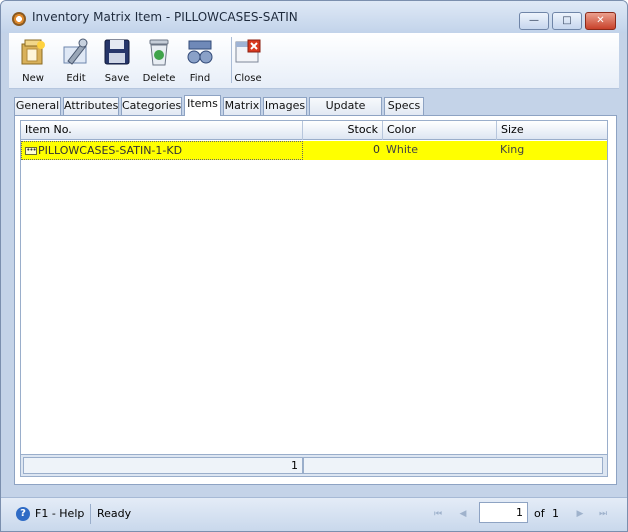 Image resolution: width=628 pixels, height=532 pixels. What do you see at coordinates (438, 514) in the screenshot?
I see `first-page-icon: ⏮` at bounding box center [438, 514].